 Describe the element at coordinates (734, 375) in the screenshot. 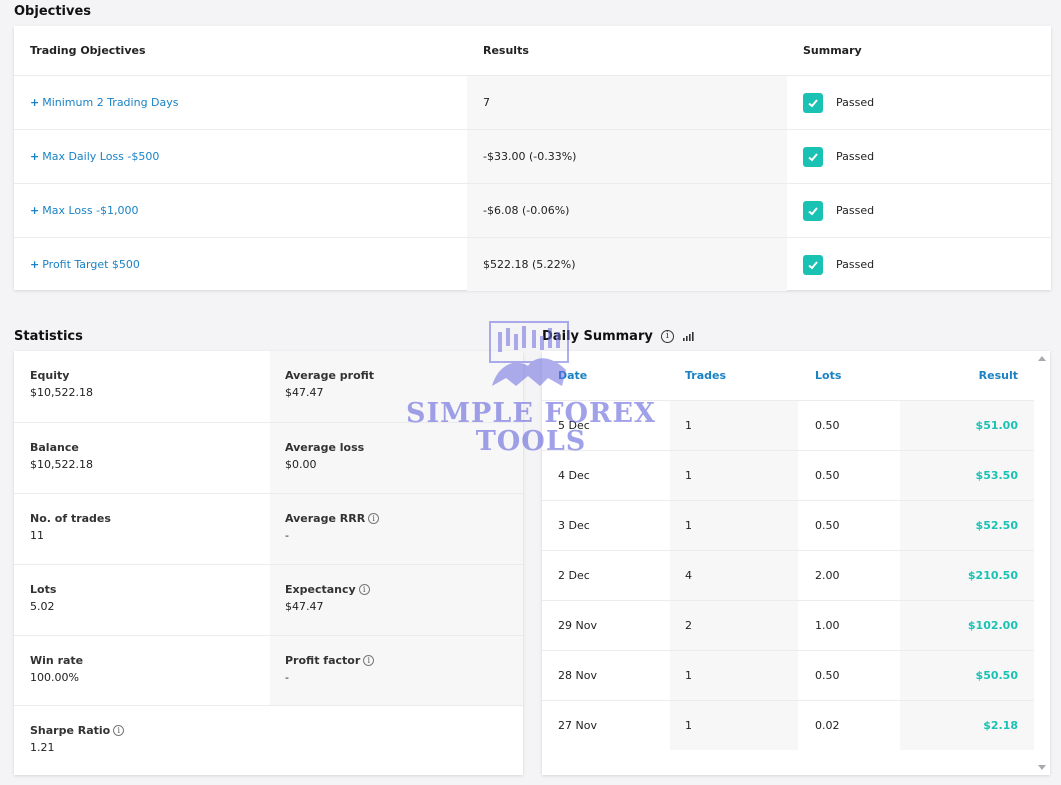

I see `header-trades: Trades` at that location.